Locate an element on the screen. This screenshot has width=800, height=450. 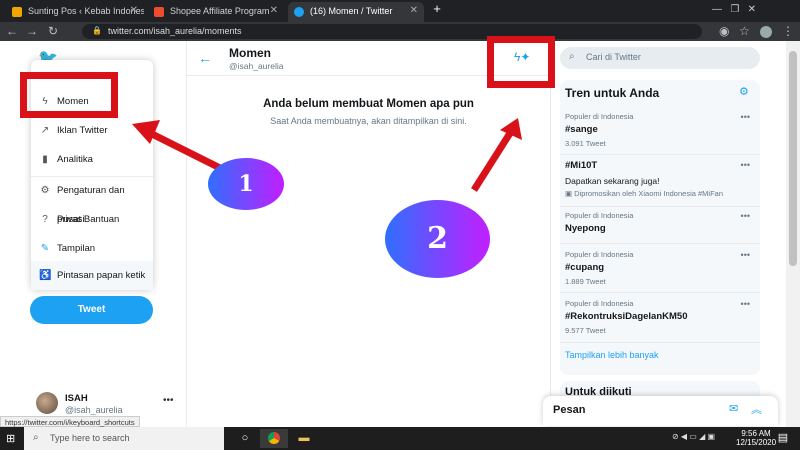
clock-date: 12/15/2020 is located at coordinates (756, 442).